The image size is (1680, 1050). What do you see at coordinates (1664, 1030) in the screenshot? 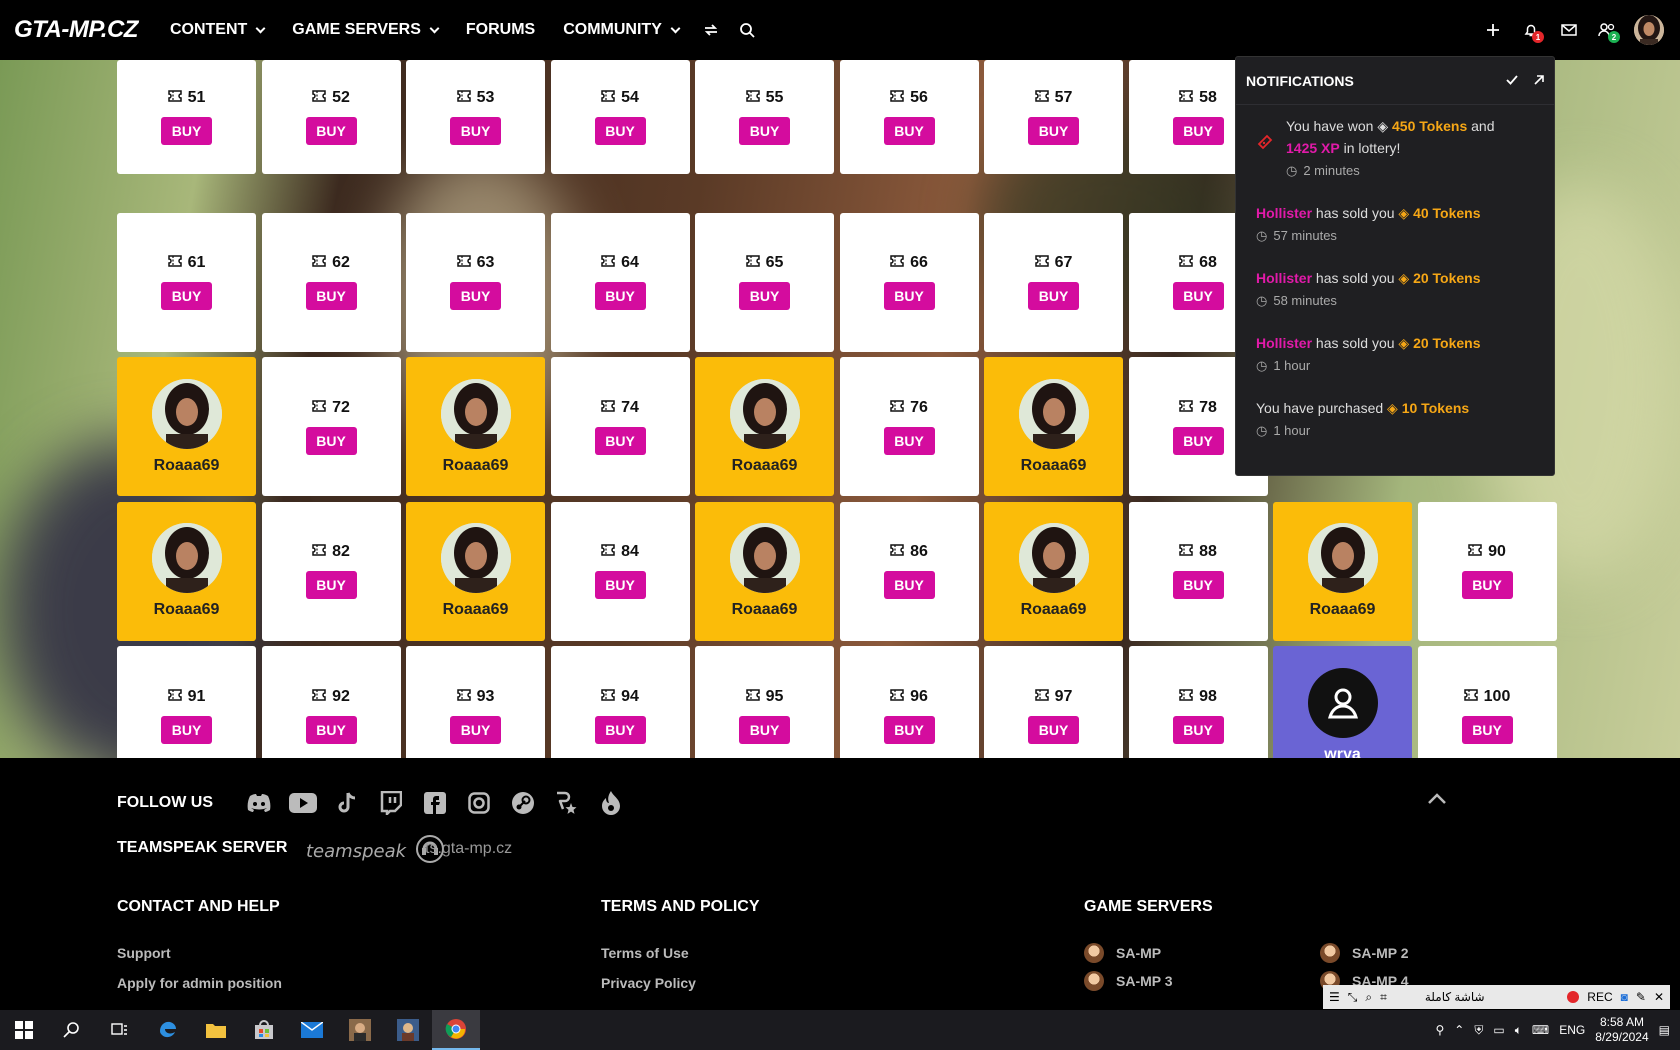
I see `action-center-icon: ▤` at bounding box center [1664, 1030].